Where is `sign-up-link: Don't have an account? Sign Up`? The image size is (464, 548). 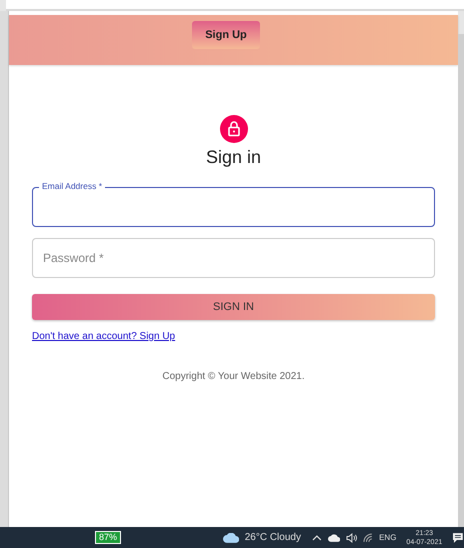
sign-up-link: Don't have an account? Sign Up is located at coordinates (104, 336).